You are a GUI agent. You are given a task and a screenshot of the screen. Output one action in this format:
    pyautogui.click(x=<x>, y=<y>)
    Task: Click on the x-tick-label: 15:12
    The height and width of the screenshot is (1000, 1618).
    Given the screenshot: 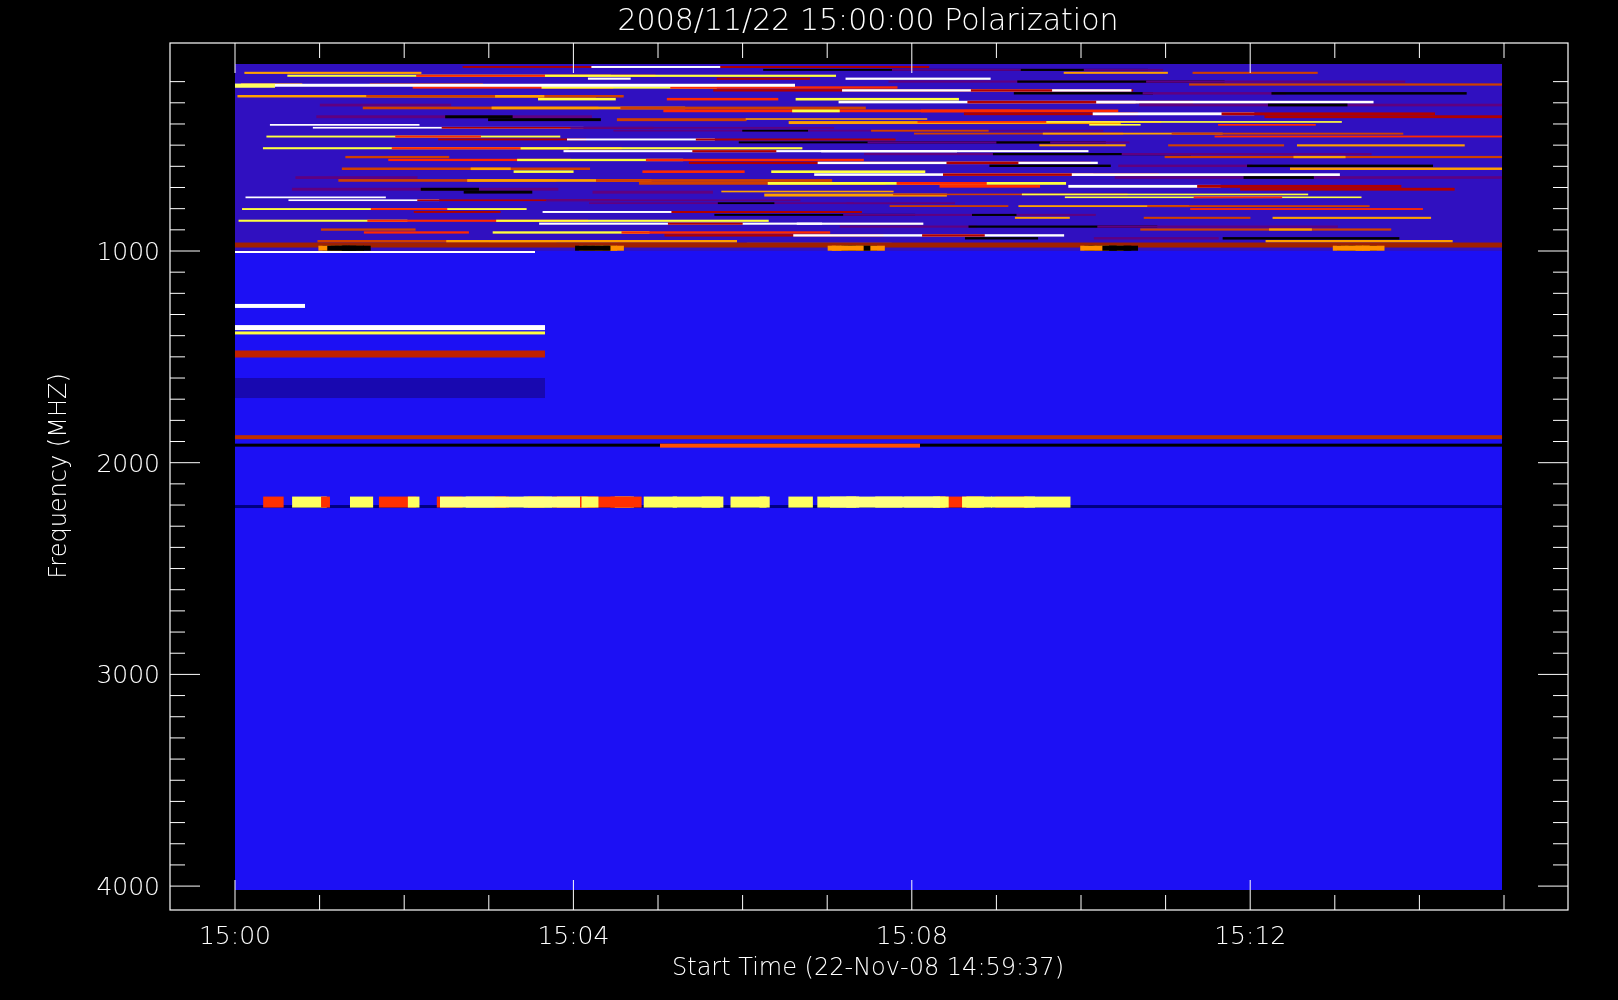 What is the action you would take?
    pyautogui.click(x=1250, y=935)
    